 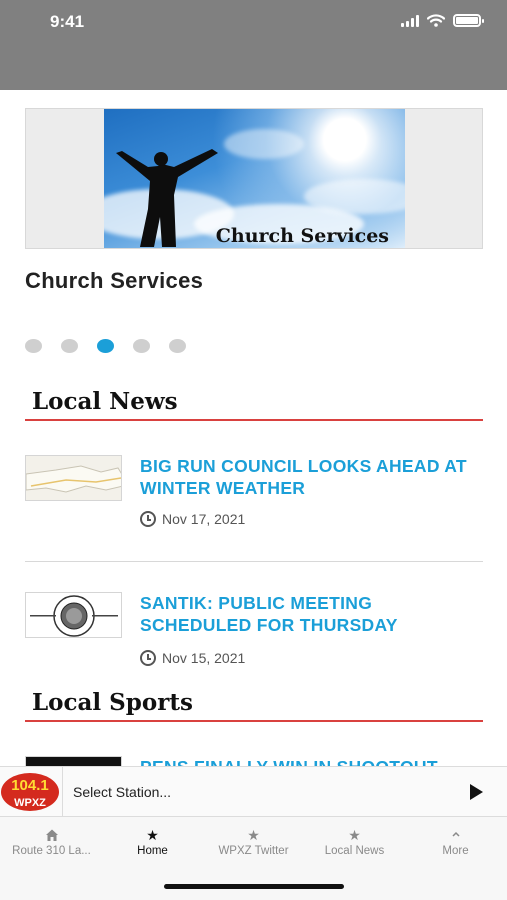 I want to click on carousel-image: Church Services, so click(x=254, y=178).